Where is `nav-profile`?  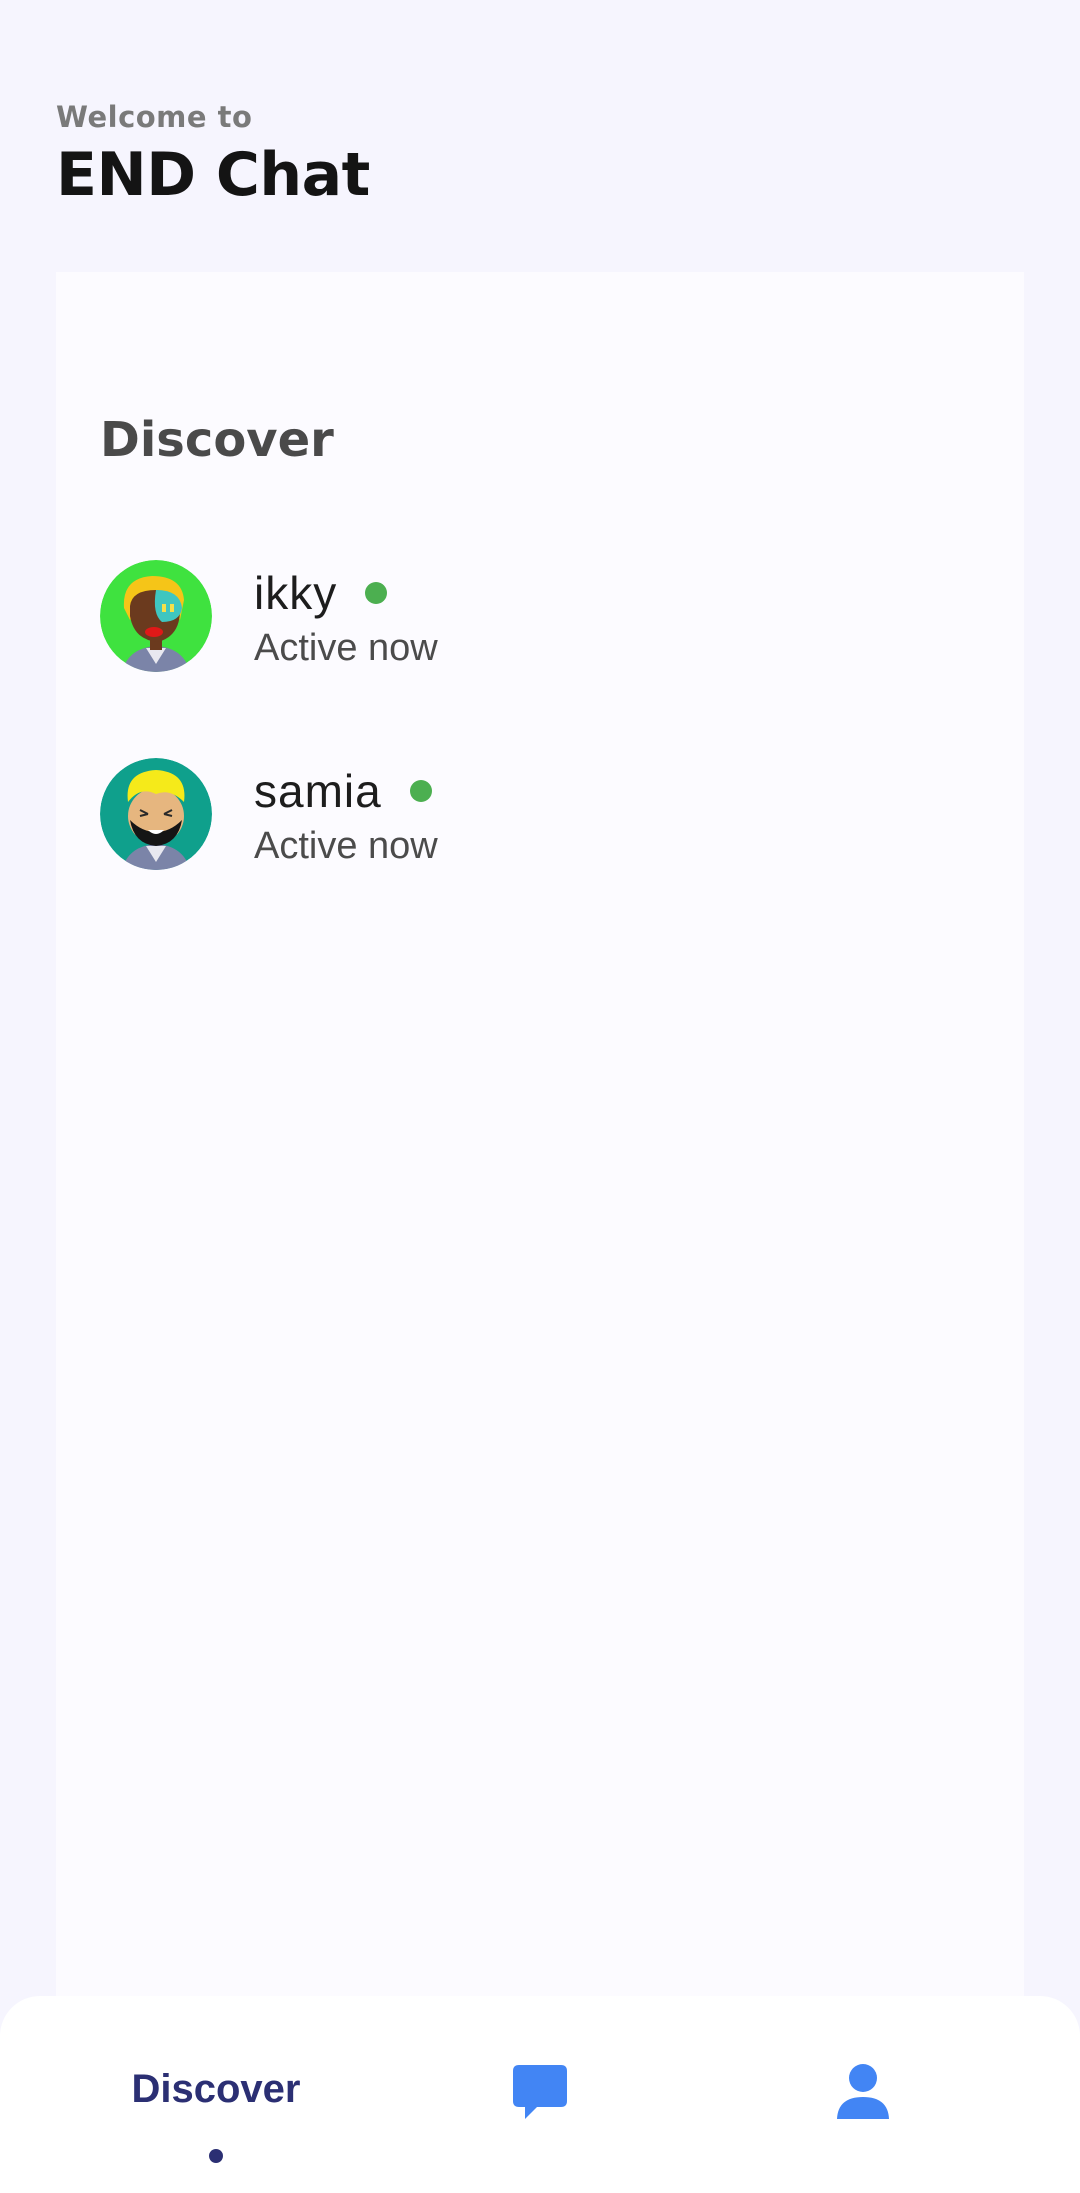
nav-profile is located at coordinates (863, 2094).